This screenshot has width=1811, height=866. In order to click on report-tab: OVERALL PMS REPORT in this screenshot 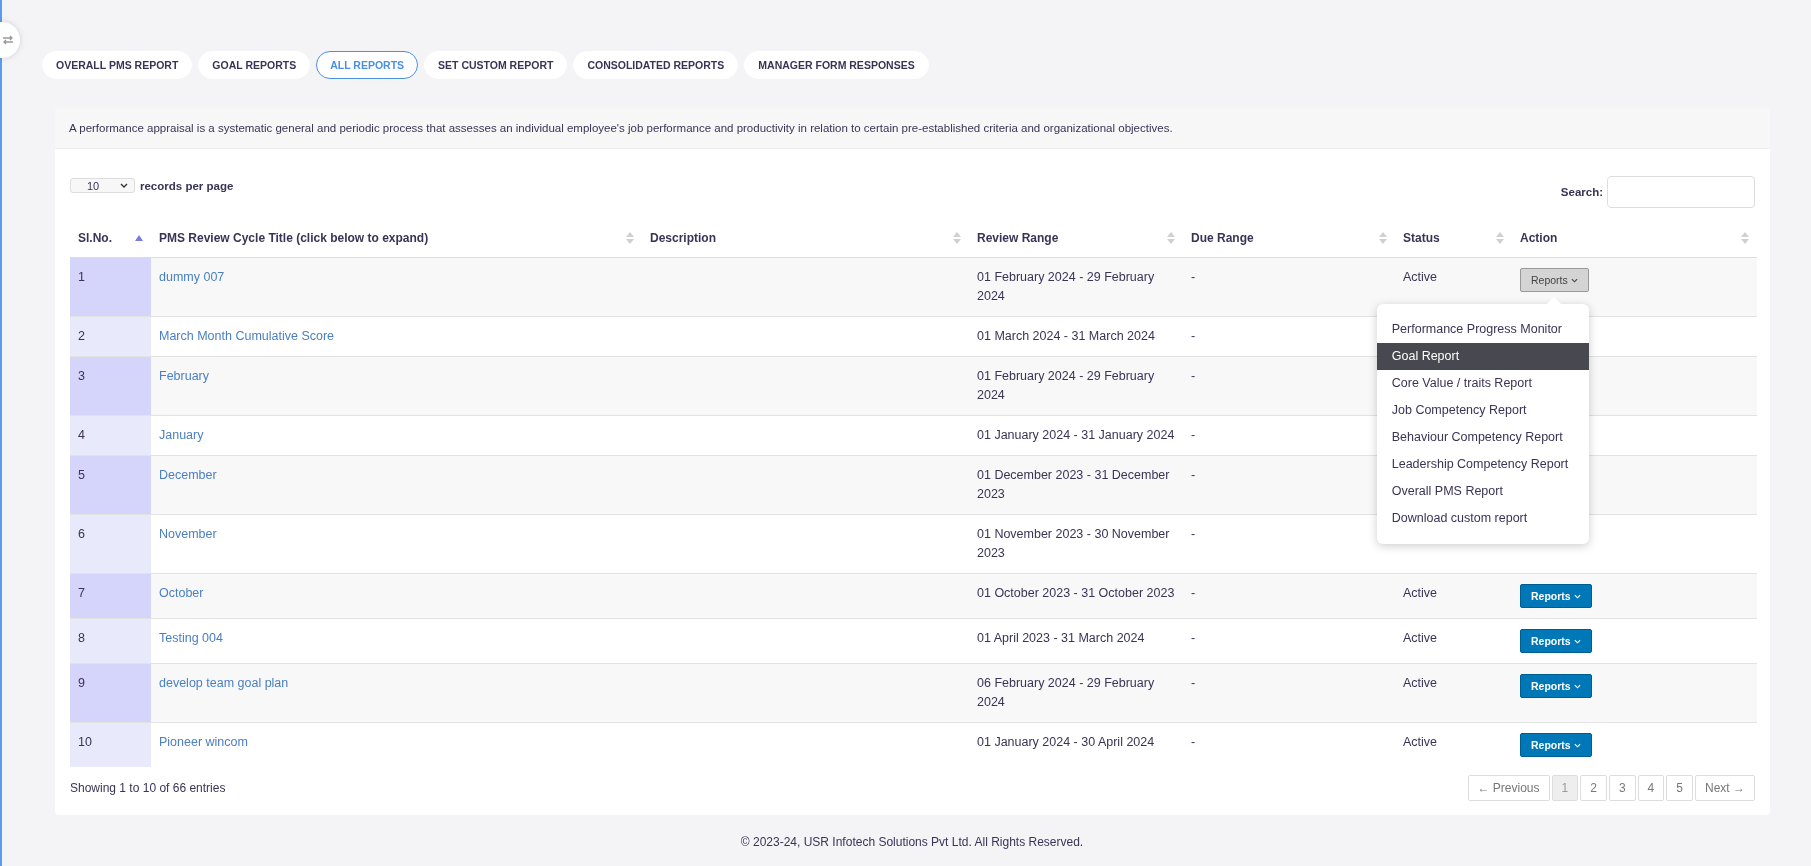, I will do `click(117, 65)`.